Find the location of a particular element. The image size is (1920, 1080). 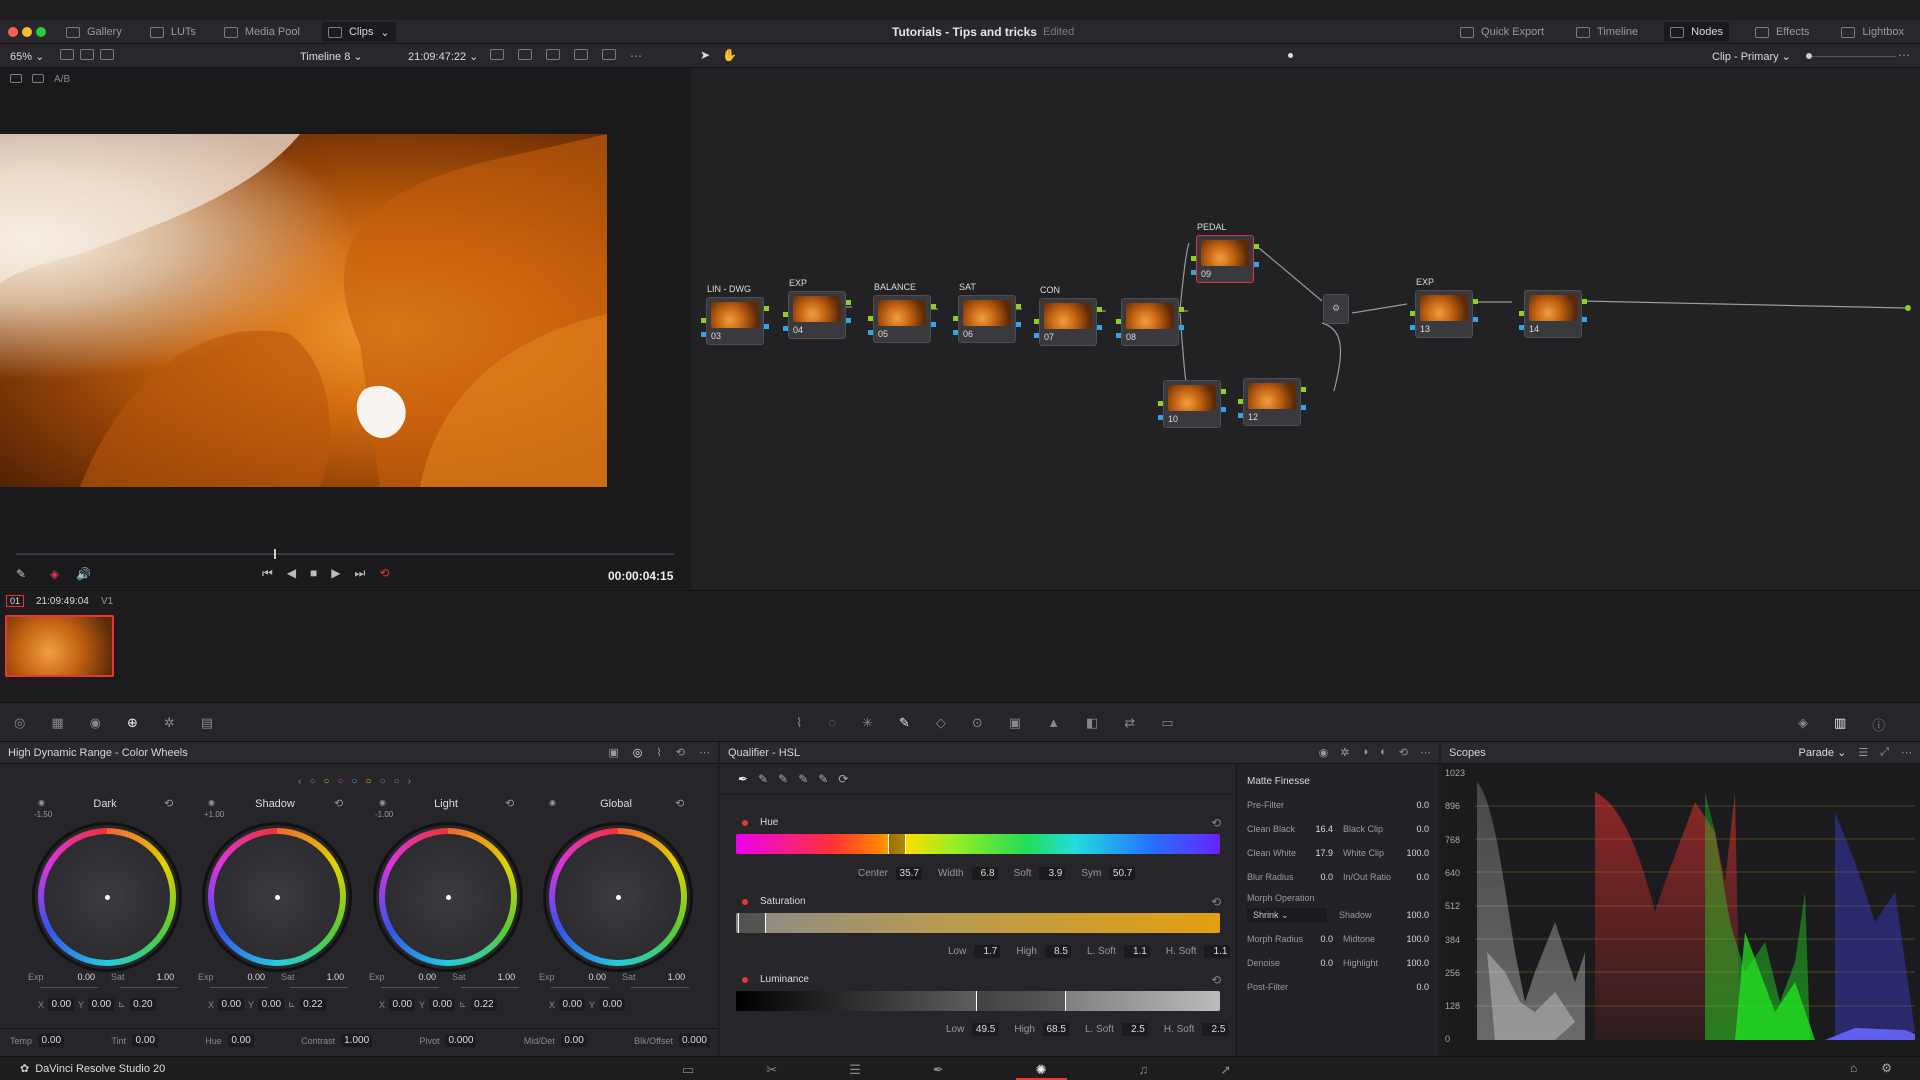

play-icon: ▶ is located at coordinates (335, 573).